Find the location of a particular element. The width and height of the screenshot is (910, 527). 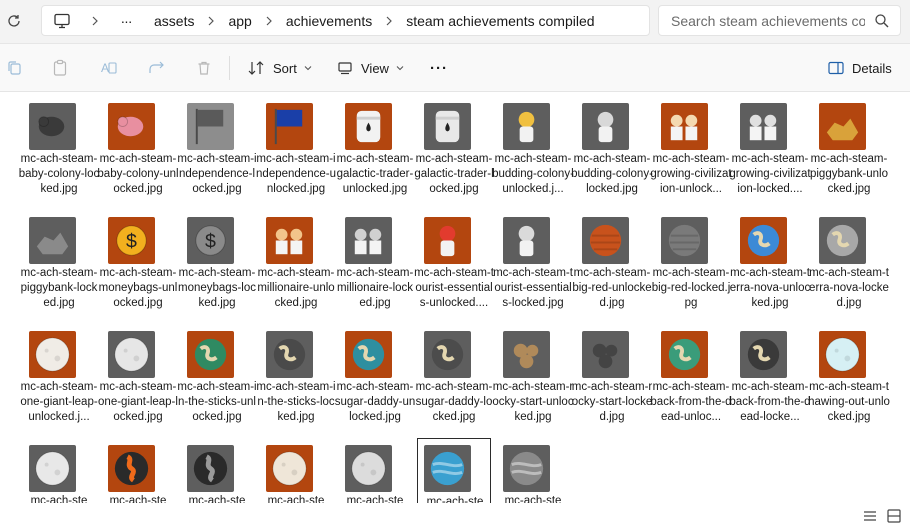

delete-button is located at coordinates (204, 68).